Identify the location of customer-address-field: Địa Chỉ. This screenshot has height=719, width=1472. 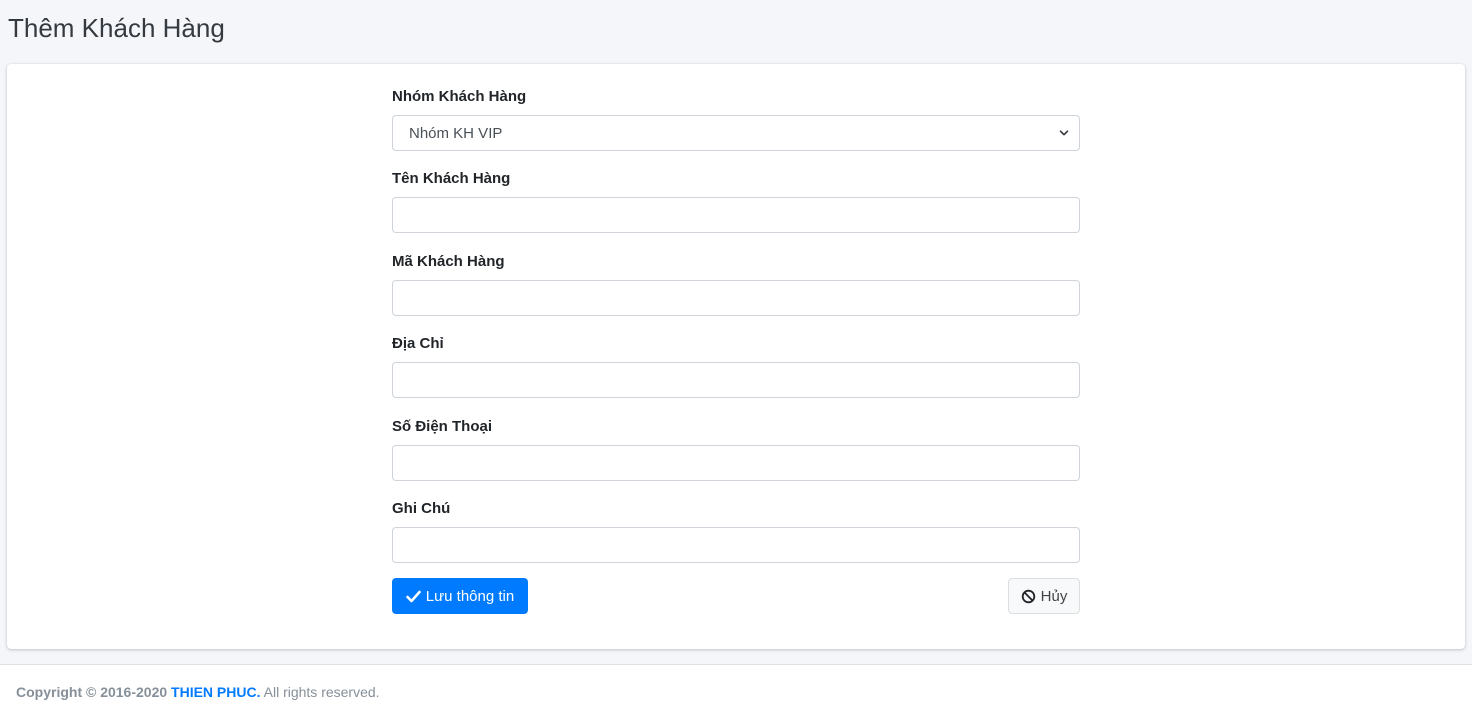
(736, 366).